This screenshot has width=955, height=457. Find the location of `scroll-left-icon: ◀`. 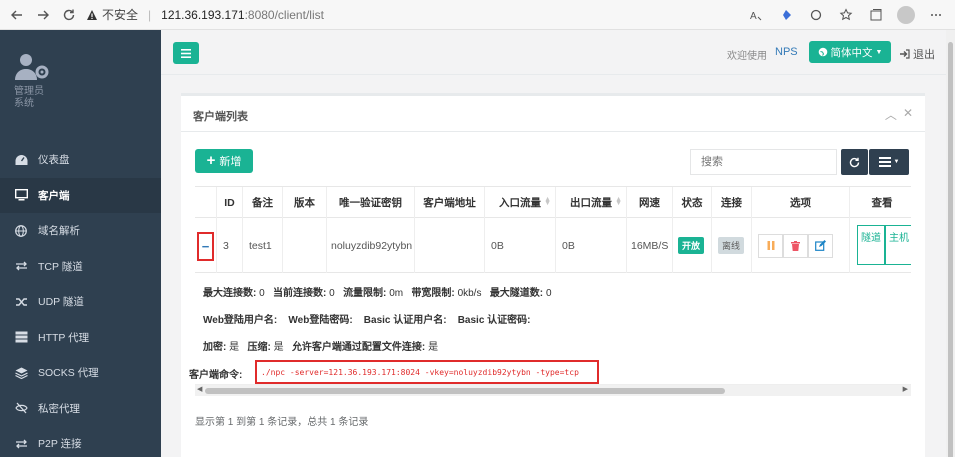

scroll-left-icon: ◀ is located at coordinates (199, 389).